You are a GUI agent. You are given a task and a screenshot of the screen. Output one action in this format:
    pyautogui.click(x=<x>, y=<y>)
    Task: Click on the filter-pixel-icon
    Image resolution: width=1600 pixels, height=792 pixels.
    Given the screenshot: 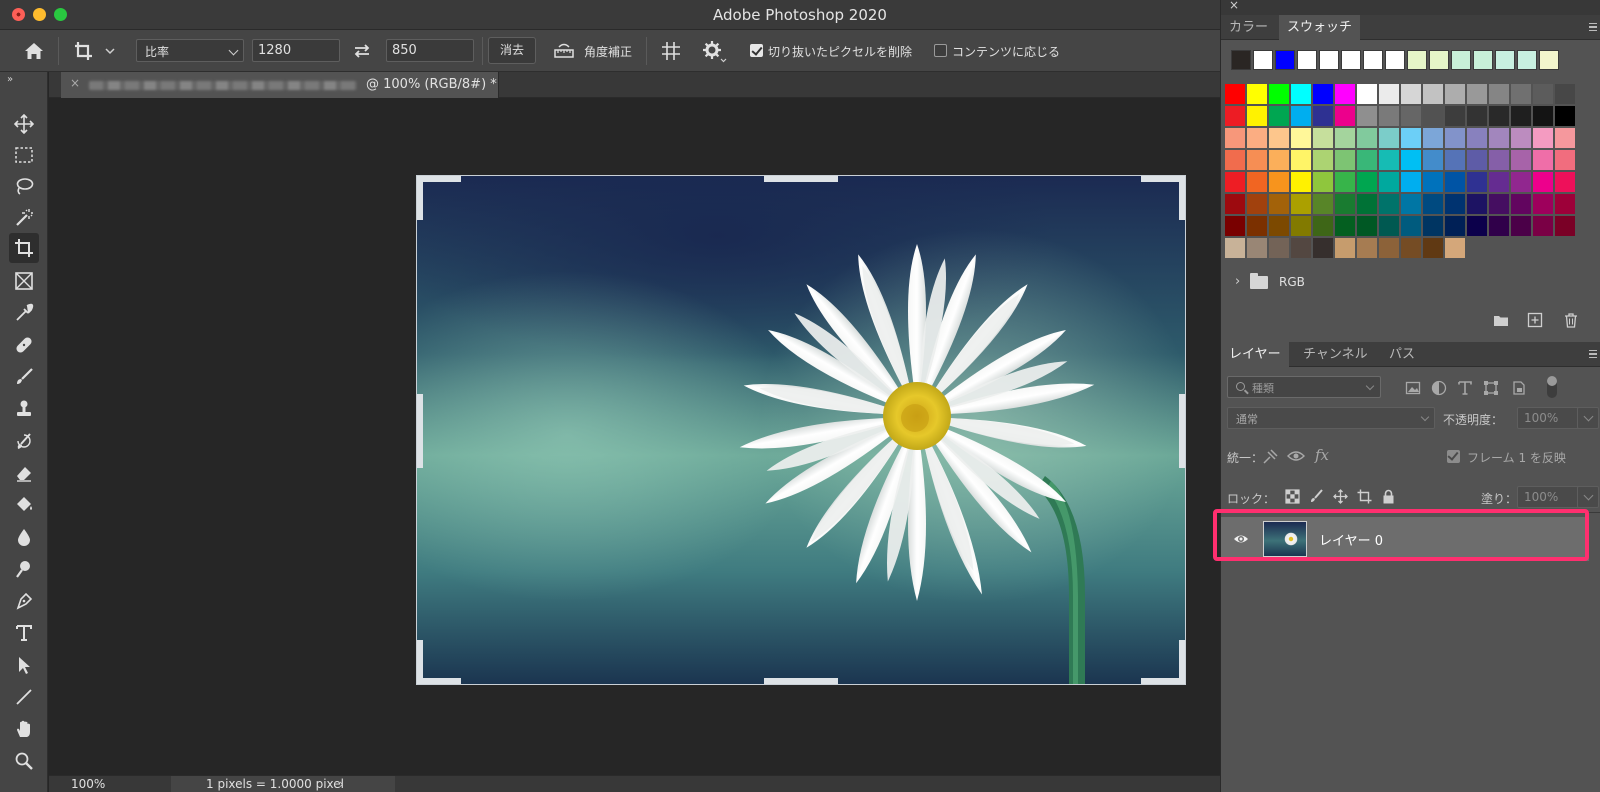 What is the action you would take?
    pyautogui.click(x=1413, y=388)
    